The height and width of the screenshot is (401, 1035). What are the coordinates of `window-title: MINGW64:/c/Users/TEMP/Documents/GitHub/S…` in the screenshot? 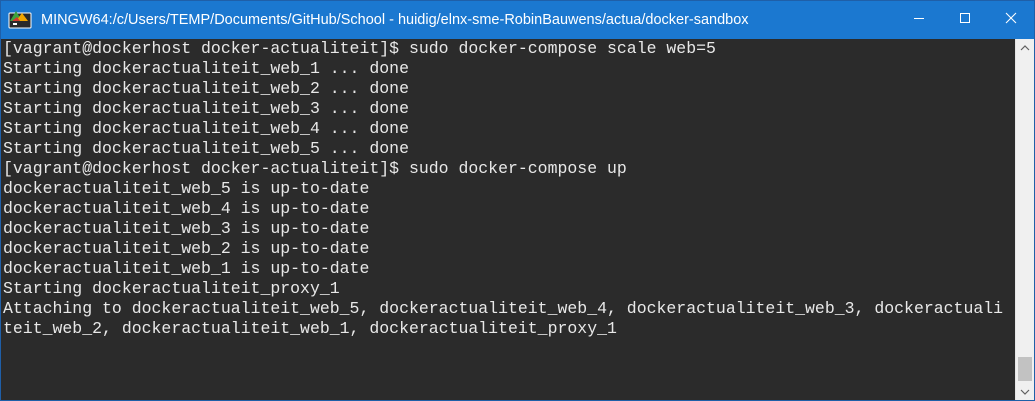 It's located at (395, 20).